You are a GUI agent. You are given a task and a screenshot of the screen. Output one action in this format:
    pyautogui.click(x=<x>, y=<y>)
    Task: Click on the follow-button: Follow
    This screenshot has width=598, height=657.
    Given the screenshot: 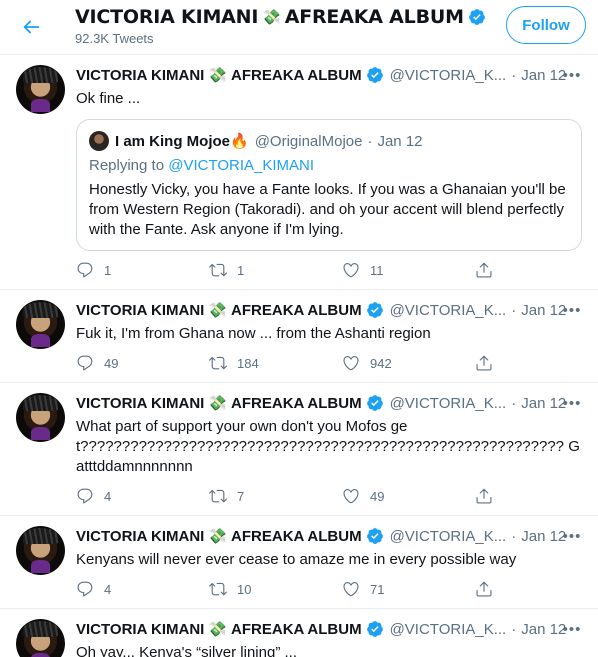 What is the action you would take?
    pyautogui.click(x=546, y=25)
    